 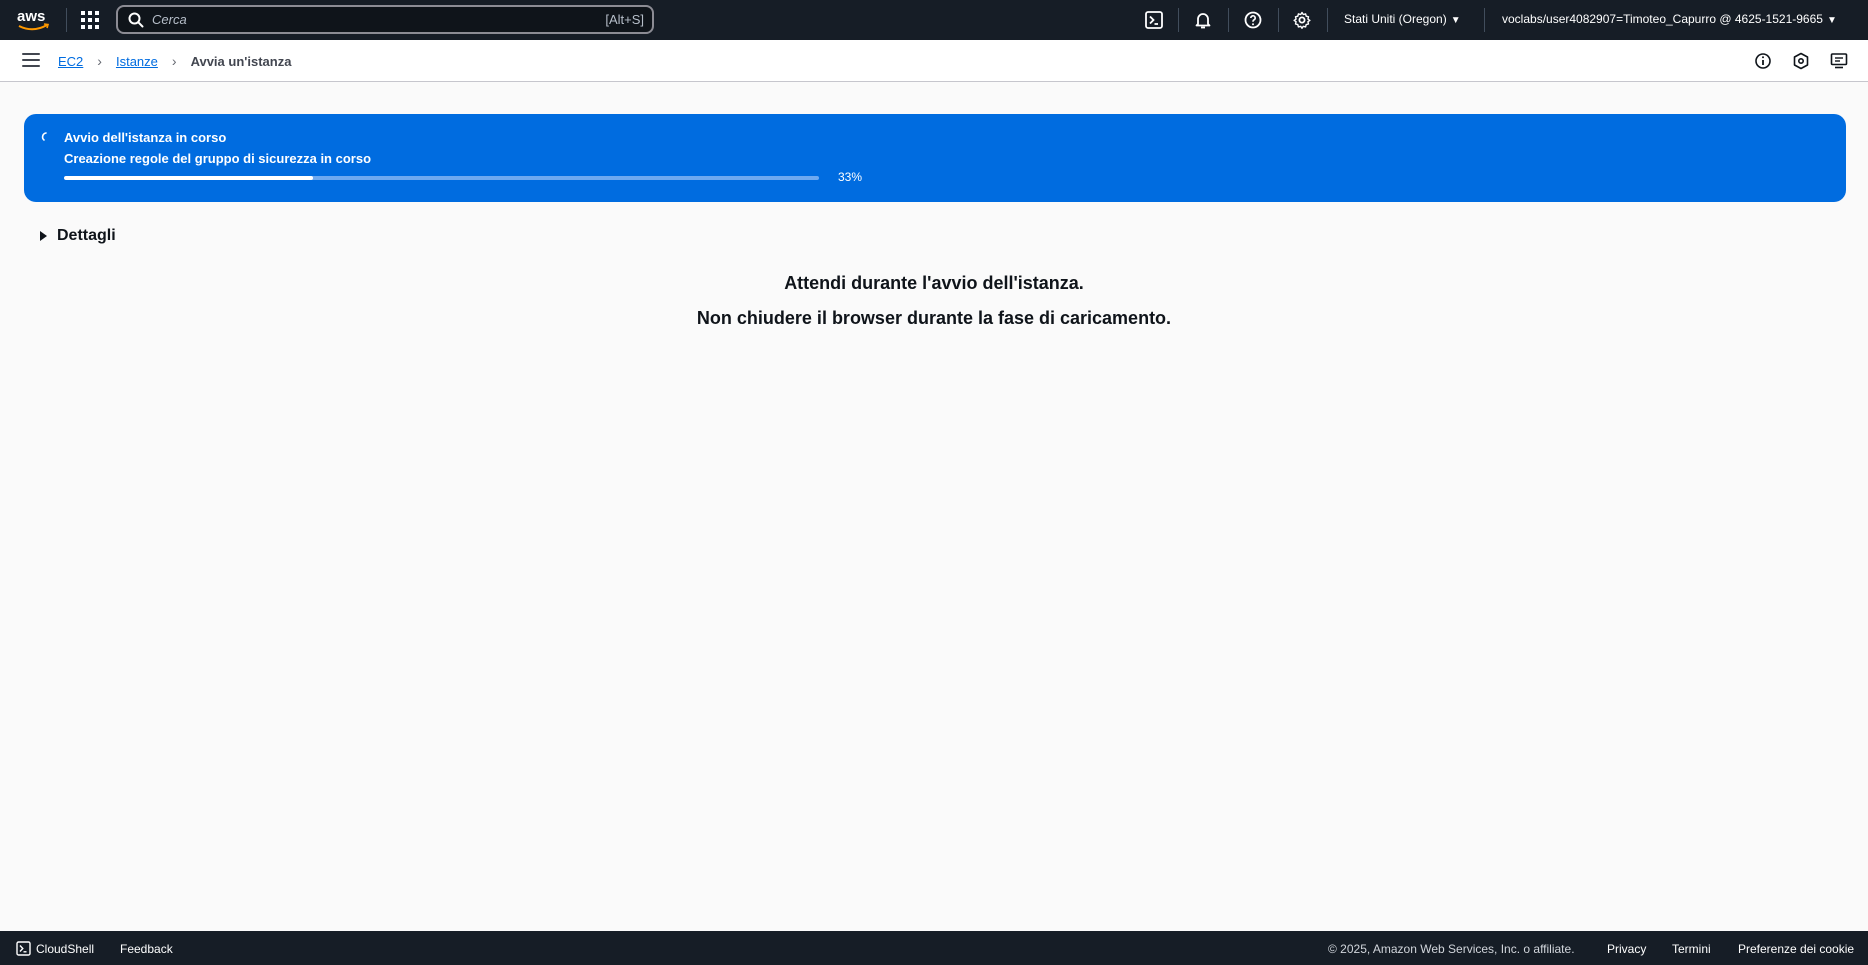 I want to click on help-icon, so click(x=1253, y=20).